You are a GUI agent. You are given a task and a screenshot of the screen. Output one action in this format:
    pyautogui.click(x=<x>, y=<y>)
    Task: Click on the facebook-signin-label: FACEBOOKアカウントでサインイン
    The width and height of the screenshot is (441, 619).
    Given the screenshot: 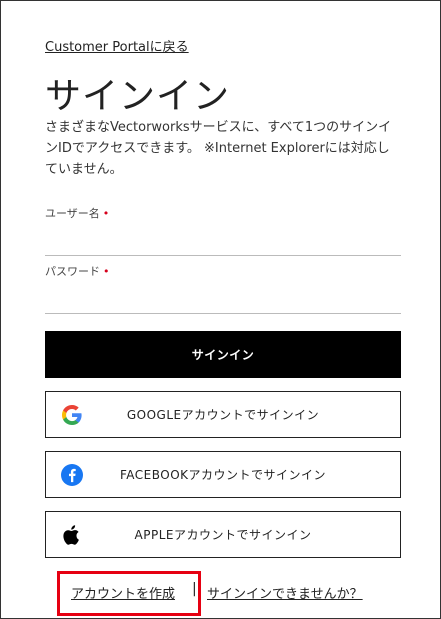 What is the action you would take?
    pyautogui.click(x=223, y=475)
    